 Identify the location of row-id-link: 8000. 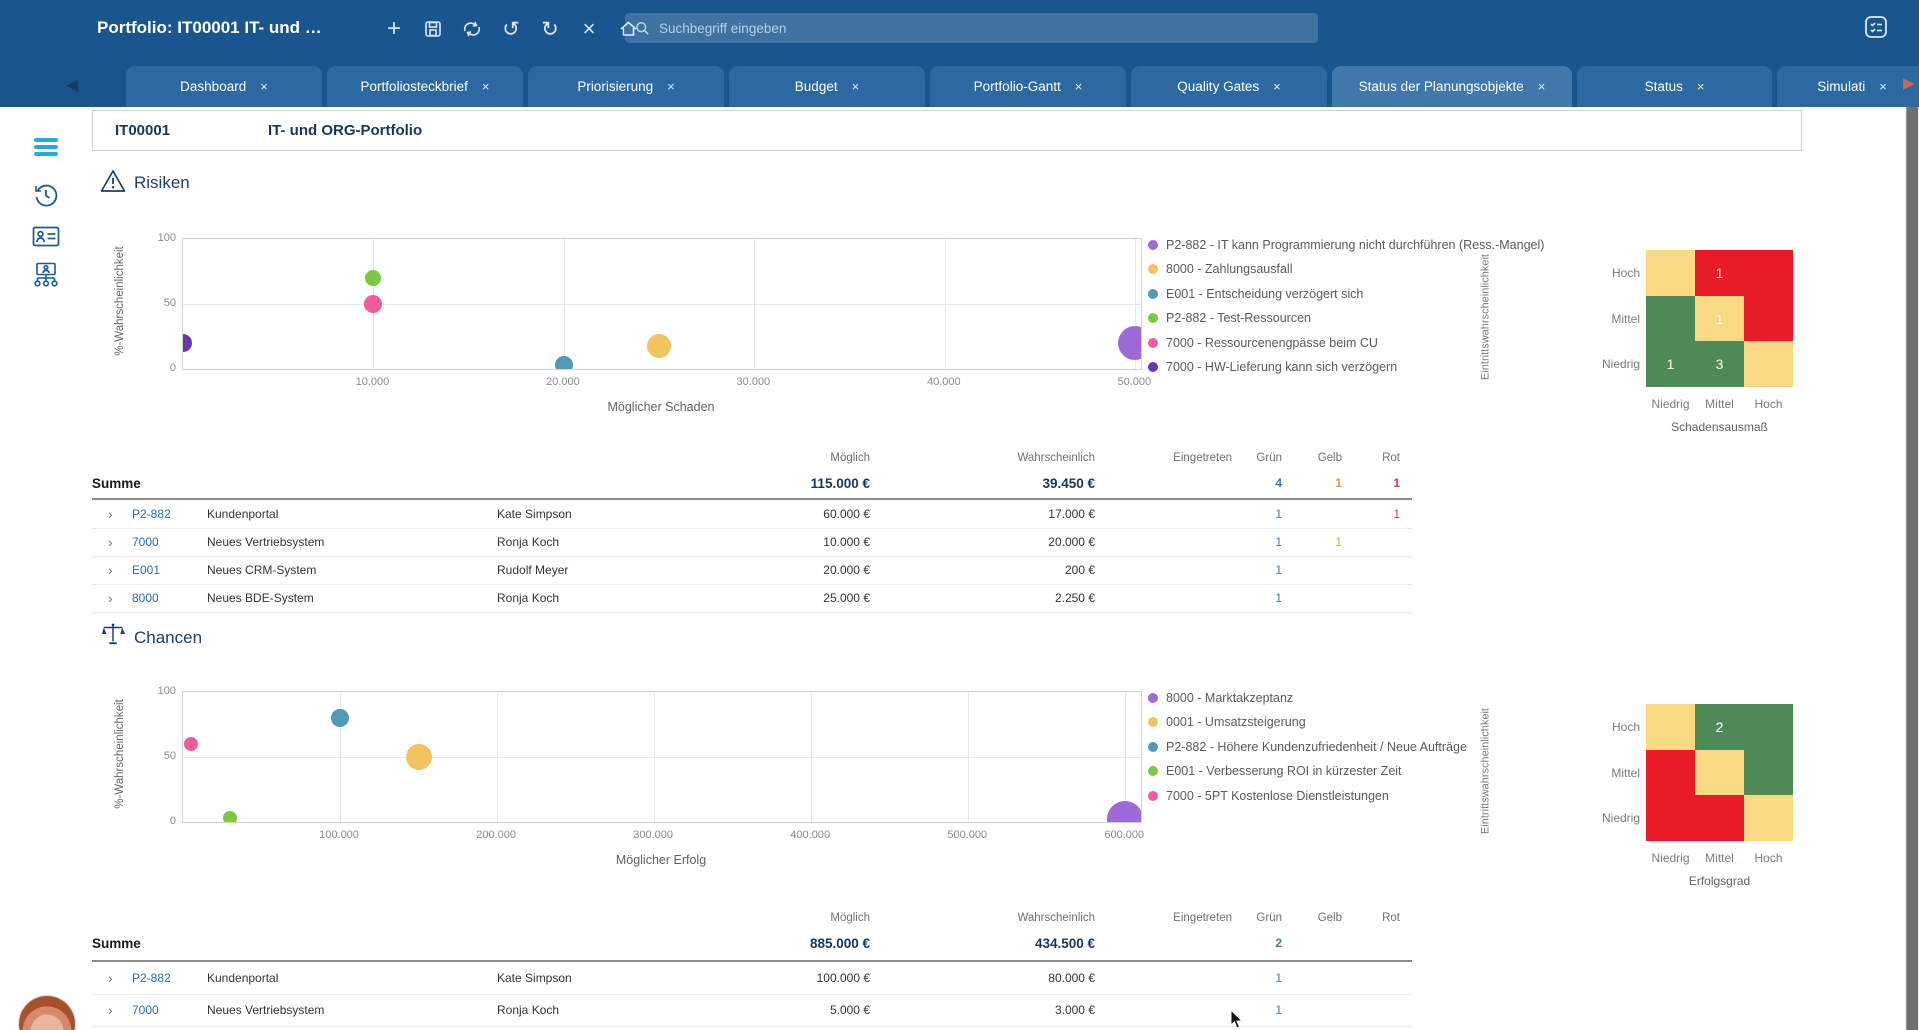
(145, 598).